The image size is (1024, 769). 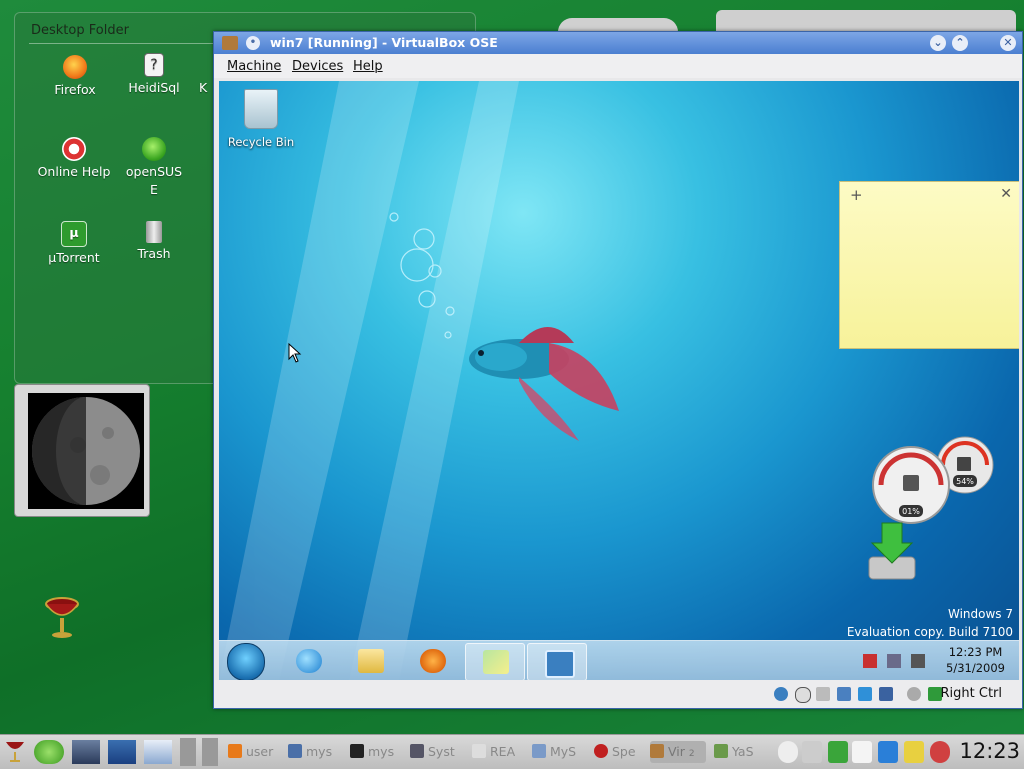 What do you see at coordinates (971, 693) in the screenshot?
I see `host-key-label: Right Ctrl` at bounding box center [971, 693].